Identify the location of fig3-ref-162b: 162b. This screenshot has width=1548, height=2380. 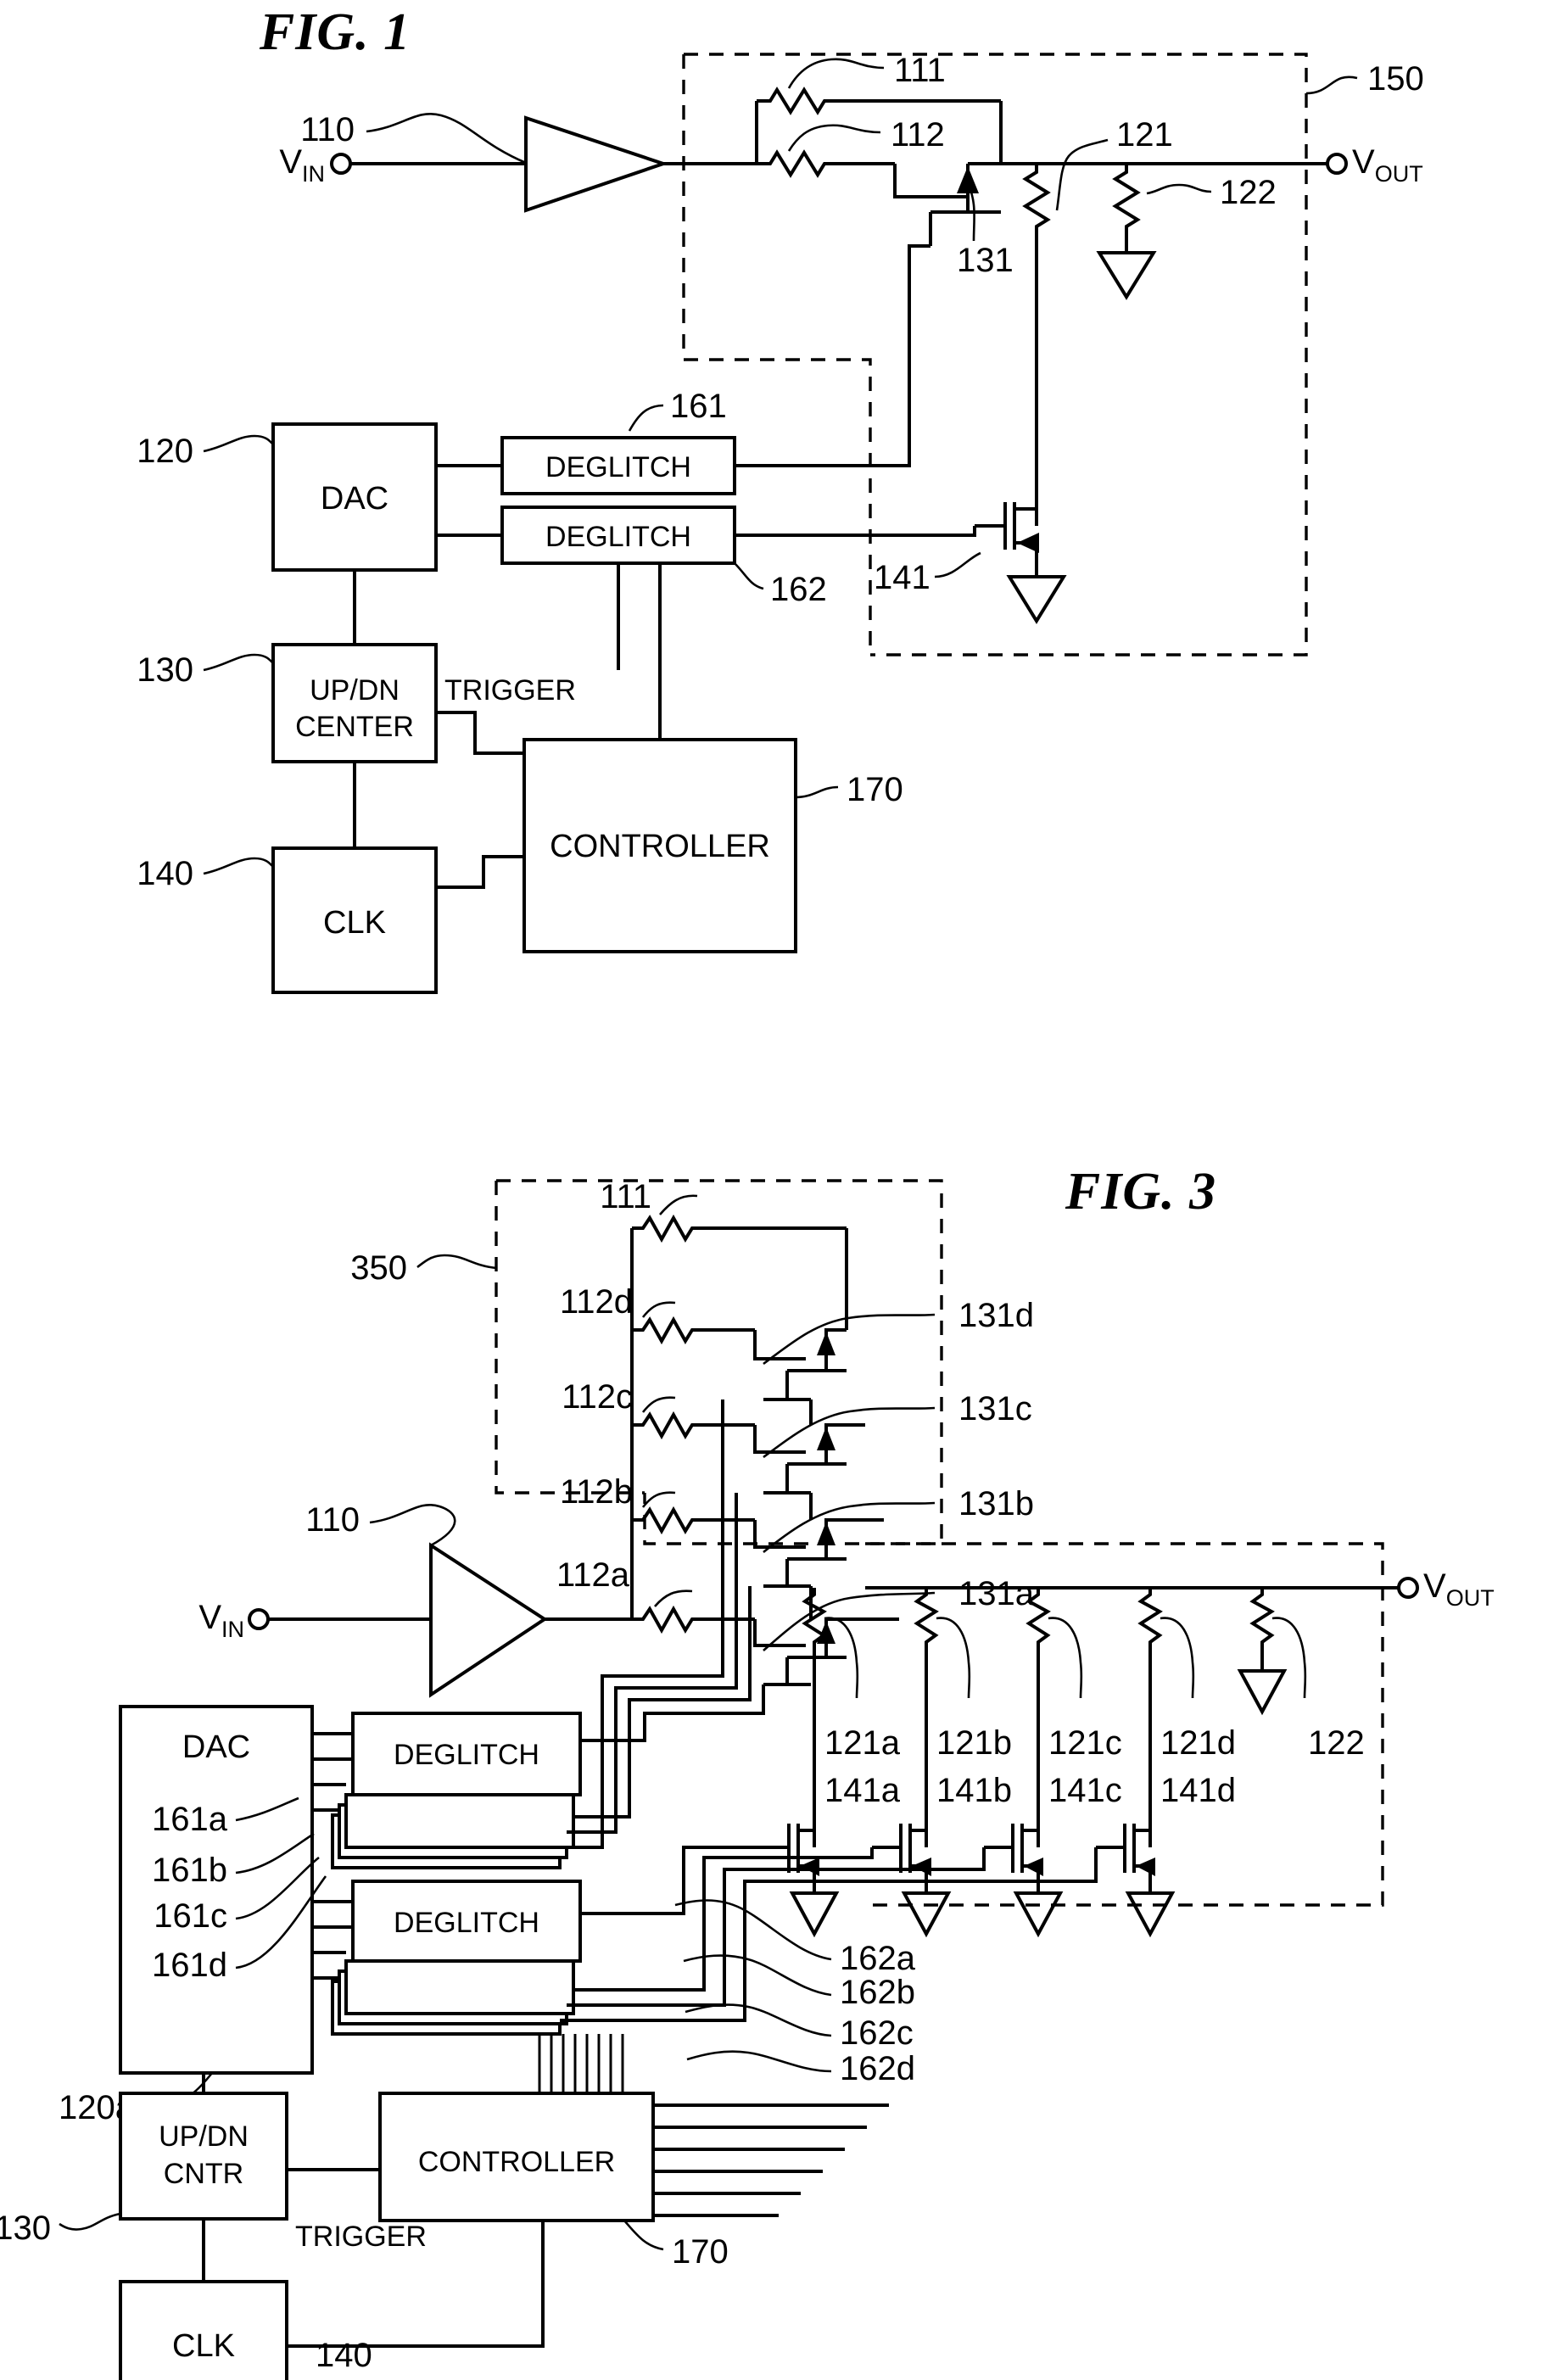
(877, 1992).